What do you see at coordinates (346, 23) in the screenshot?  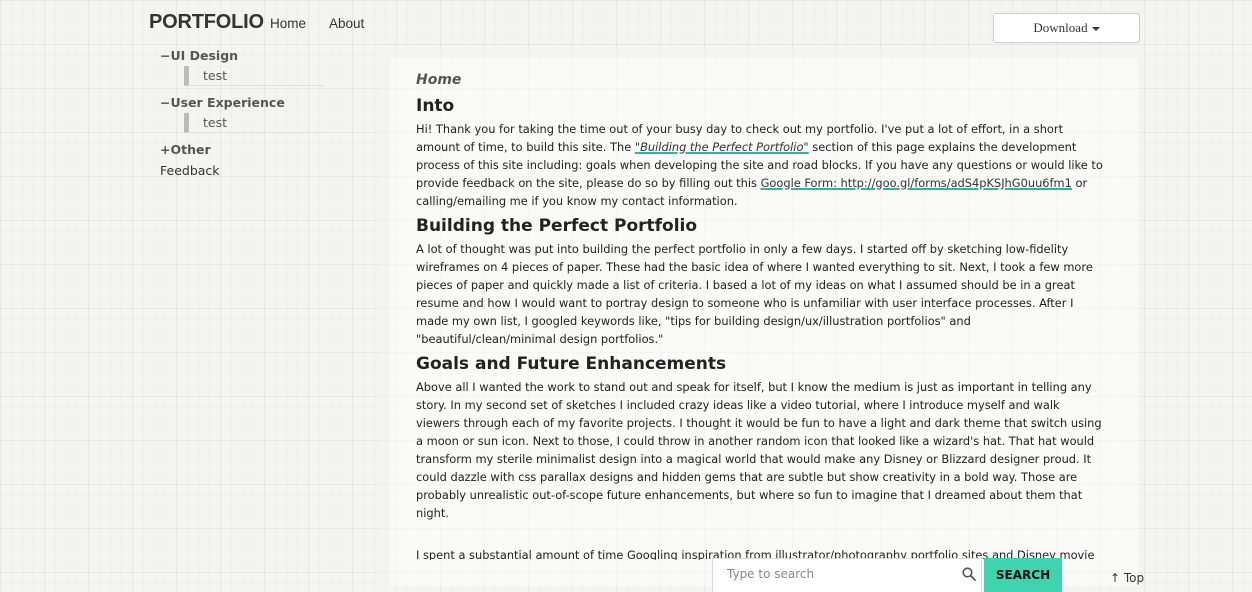 I see `nav-about-link: About` at bounding box center [346, 23].